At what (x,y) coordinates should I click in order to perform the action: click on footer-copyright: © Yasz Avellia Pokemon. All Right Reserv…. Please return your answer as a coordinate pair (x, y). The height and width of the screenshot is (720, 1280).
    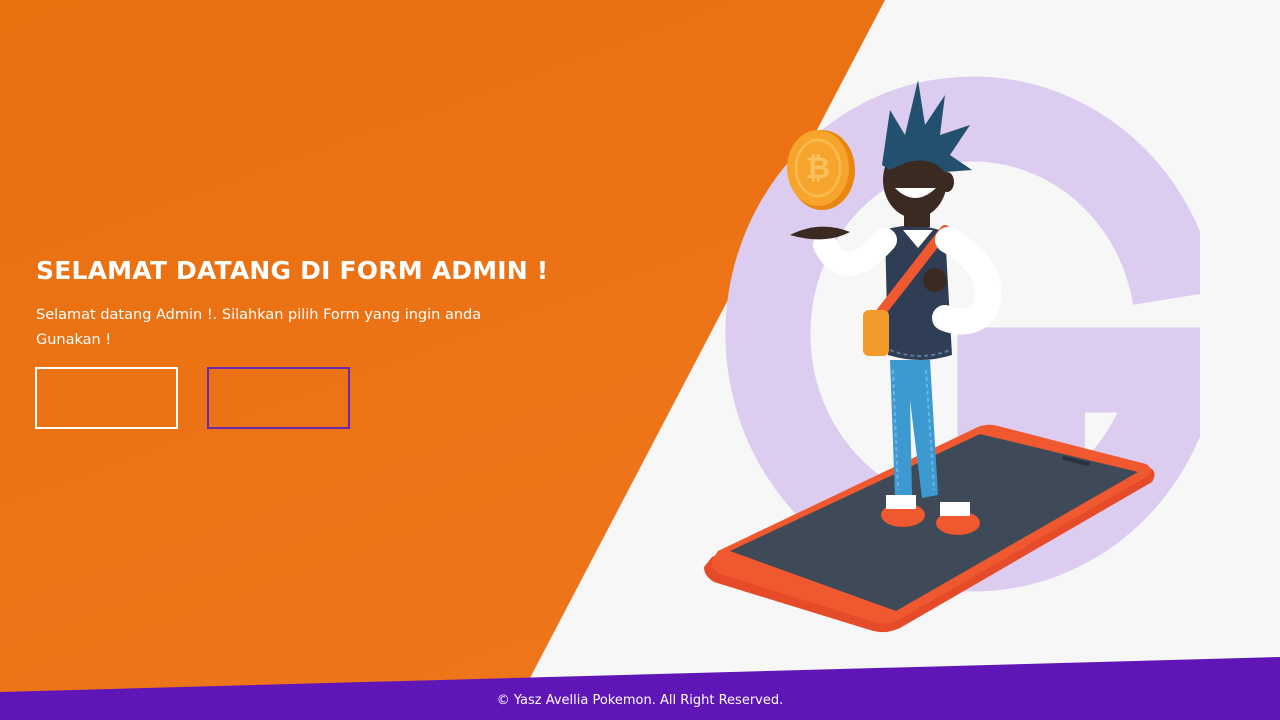
    Looking at the image, I should click on (640, 700).